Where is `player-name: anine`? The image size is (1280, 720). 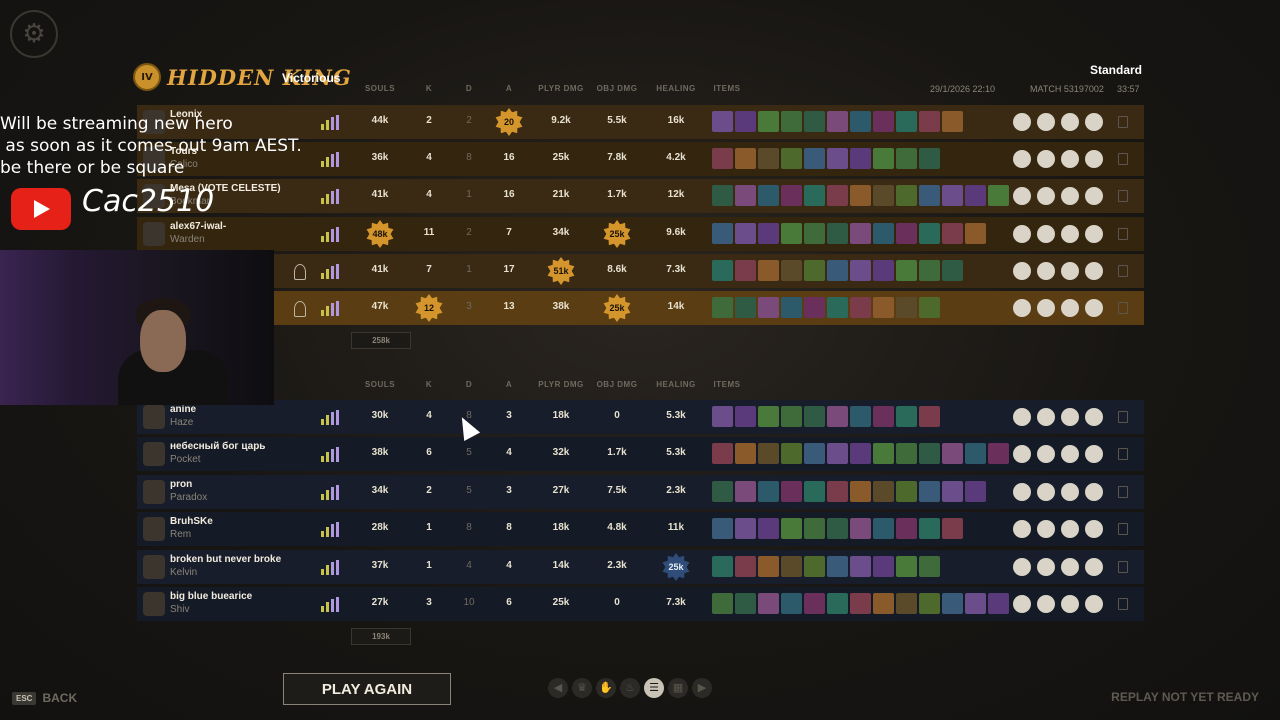 player-name: anine is located at coordinates (183, 409).